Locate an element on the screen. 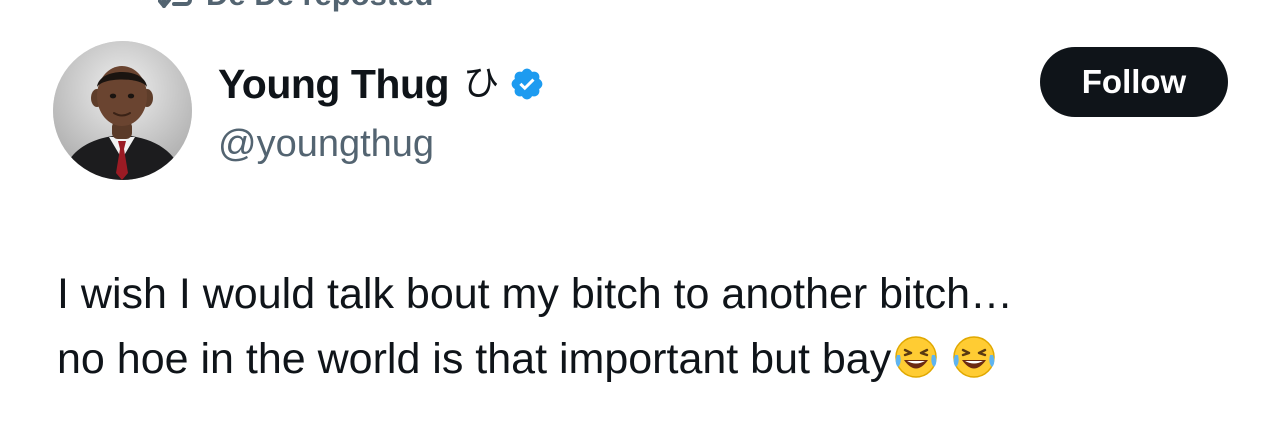 This screenshot has height=427, width=1283. repost-indicator: De De reposted is located at coordinates (295, 6).